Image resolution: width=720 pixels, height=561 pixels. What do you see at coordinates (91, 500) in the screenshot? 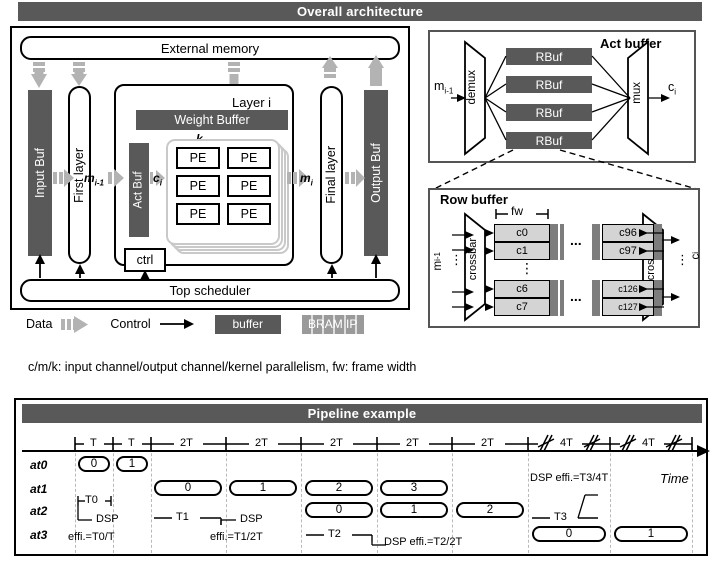
I see `pipeline-span-label-t0: T0` at bounding box center [91, 500].